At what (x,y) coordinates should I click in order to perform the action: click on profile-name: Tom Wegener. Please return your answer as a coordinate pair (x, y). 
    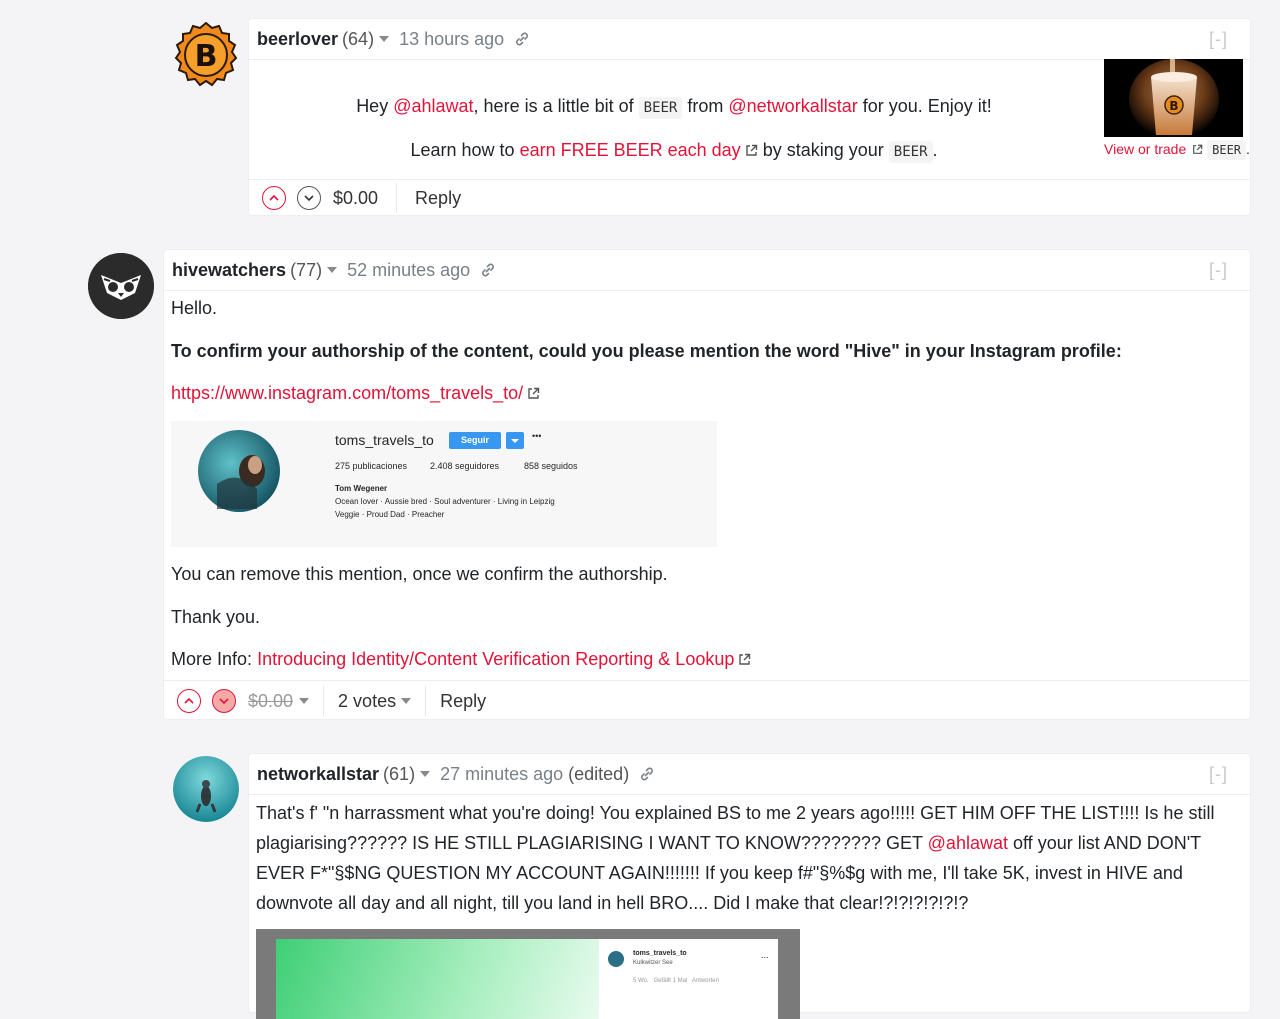
    Looking at the image, I should click on (361, 488).